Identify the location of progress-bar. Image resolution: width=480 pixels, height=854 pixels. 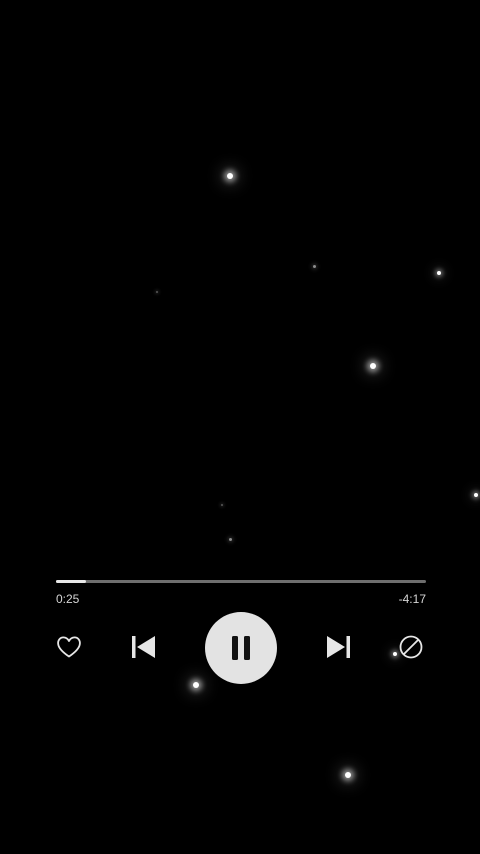
(241, 581).